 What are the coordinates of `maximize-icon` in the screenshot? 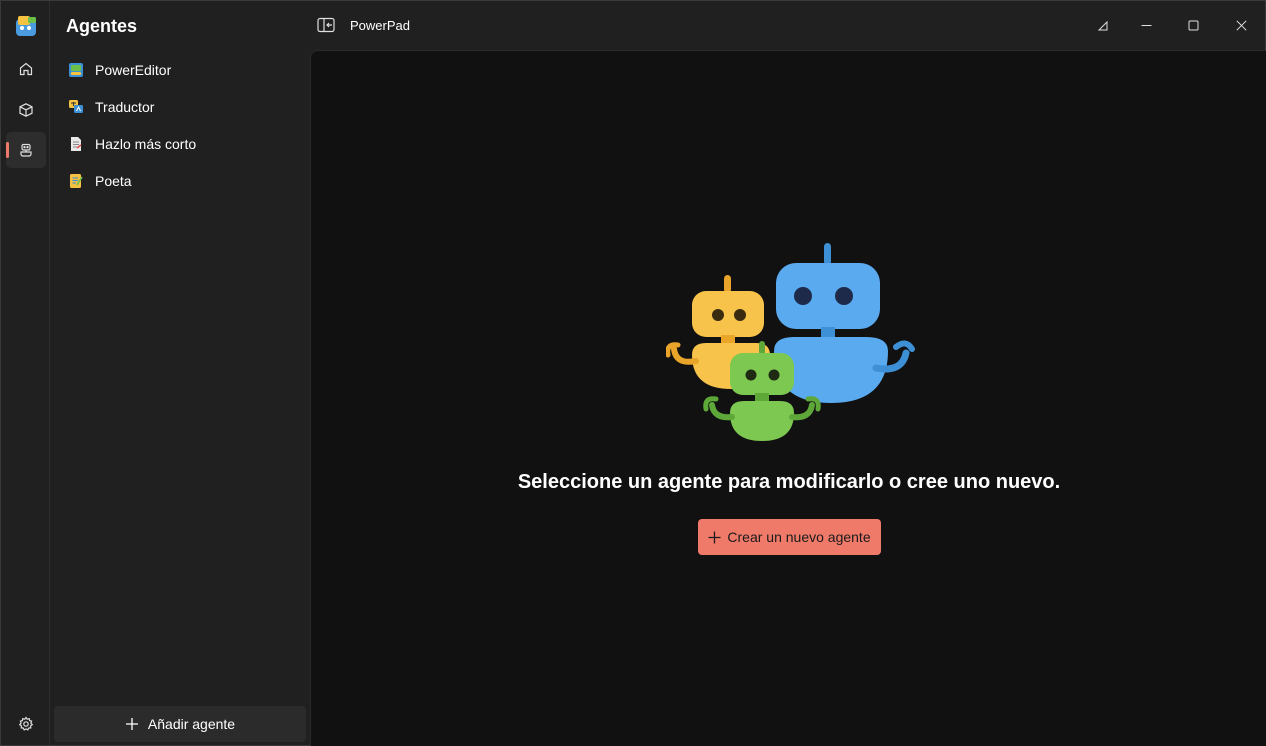 It's located at (1193, 25).